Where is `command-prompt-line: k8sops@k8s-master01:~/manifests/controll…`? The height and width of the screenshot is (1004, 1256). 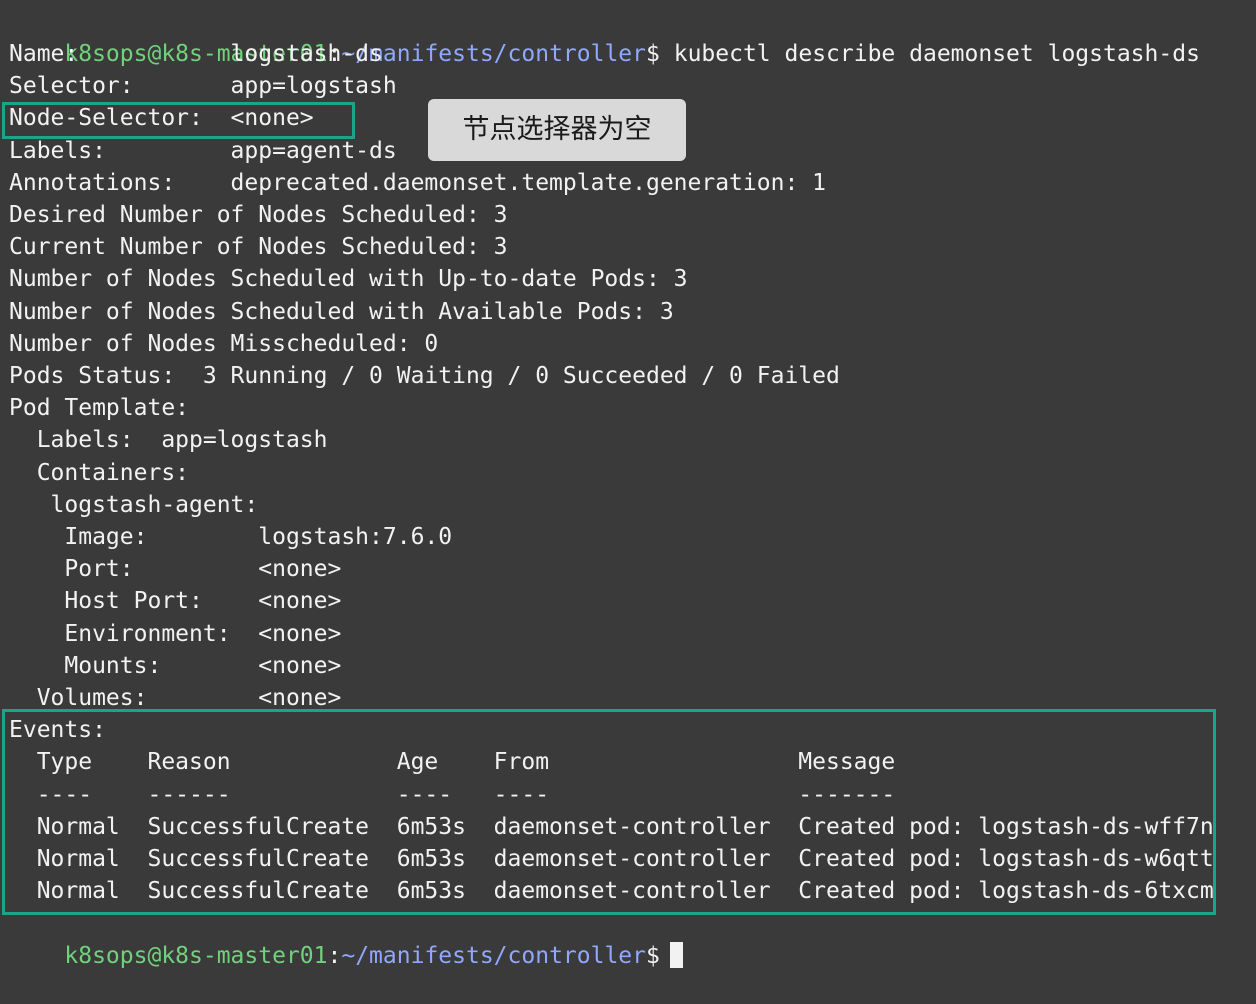 command-prompt-line: k8sops@k8s-master01:~/manifests/controll… is located at coordinates (604, 36).